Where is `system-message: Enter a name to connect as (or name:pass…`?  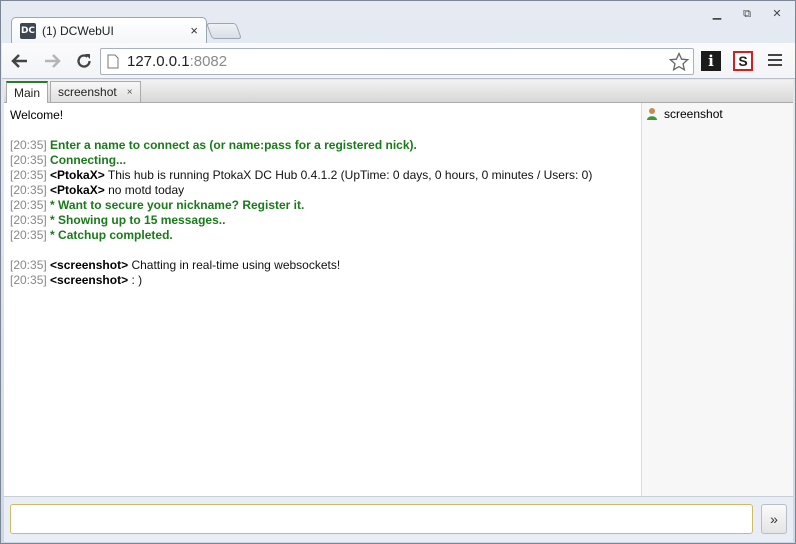
system-message: Enter a name to connect as (or name:pass… is located at coordinates (233, 145).